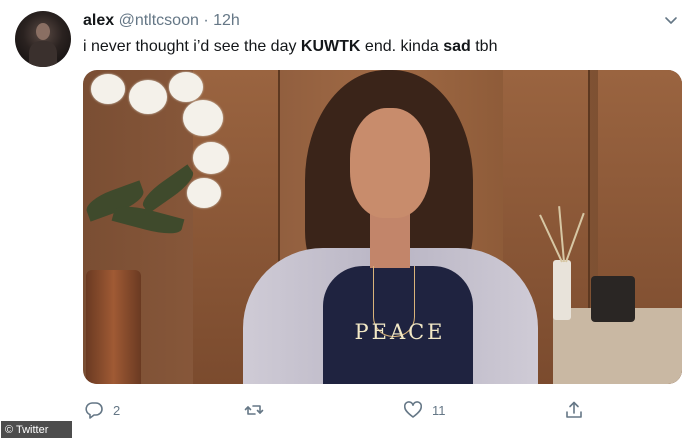 The image size is (700, 439). I want to click on author-handle: @ntltcsoon, so click(159, 20).